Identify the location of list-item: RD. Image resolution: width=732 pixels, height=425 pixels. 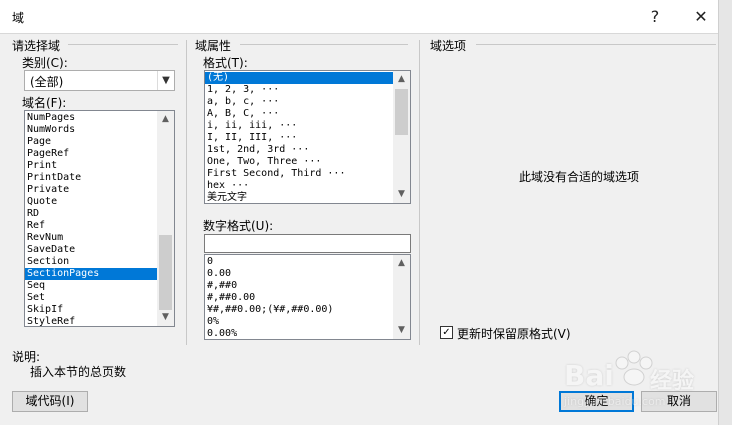
(99, 214).